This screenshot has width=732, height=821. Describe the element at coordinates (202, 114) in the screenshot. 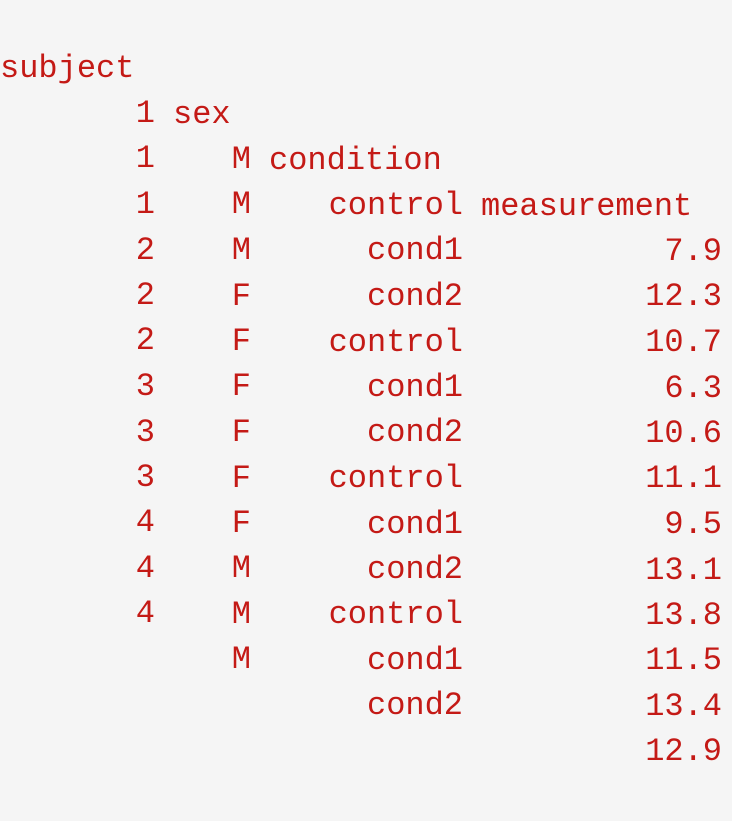

I see `header-sex: sex` at that location.